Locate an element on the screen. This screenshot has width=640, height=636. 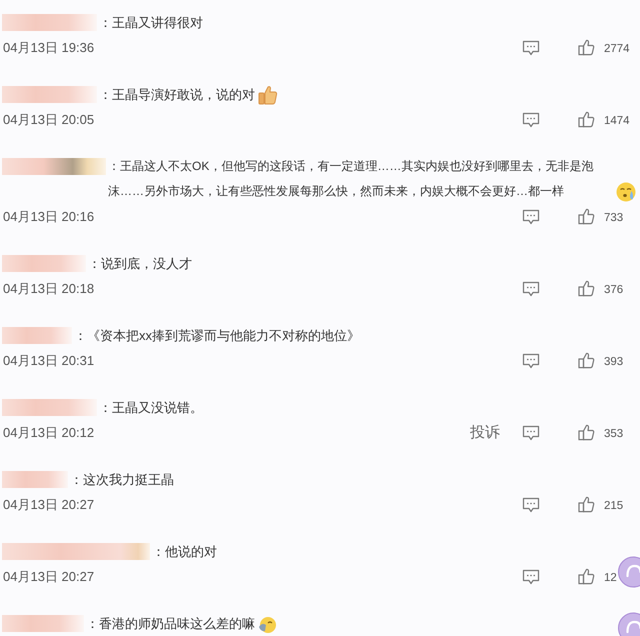
comment-text: ：这次我力挺王晶 is located at coordinates (122, 480).